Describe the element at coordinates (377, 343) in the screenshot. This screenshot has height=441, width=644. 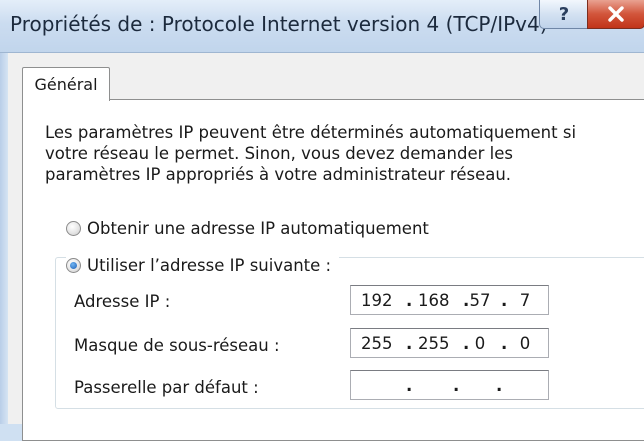
I see `mask-octet-1: 255` at that location.